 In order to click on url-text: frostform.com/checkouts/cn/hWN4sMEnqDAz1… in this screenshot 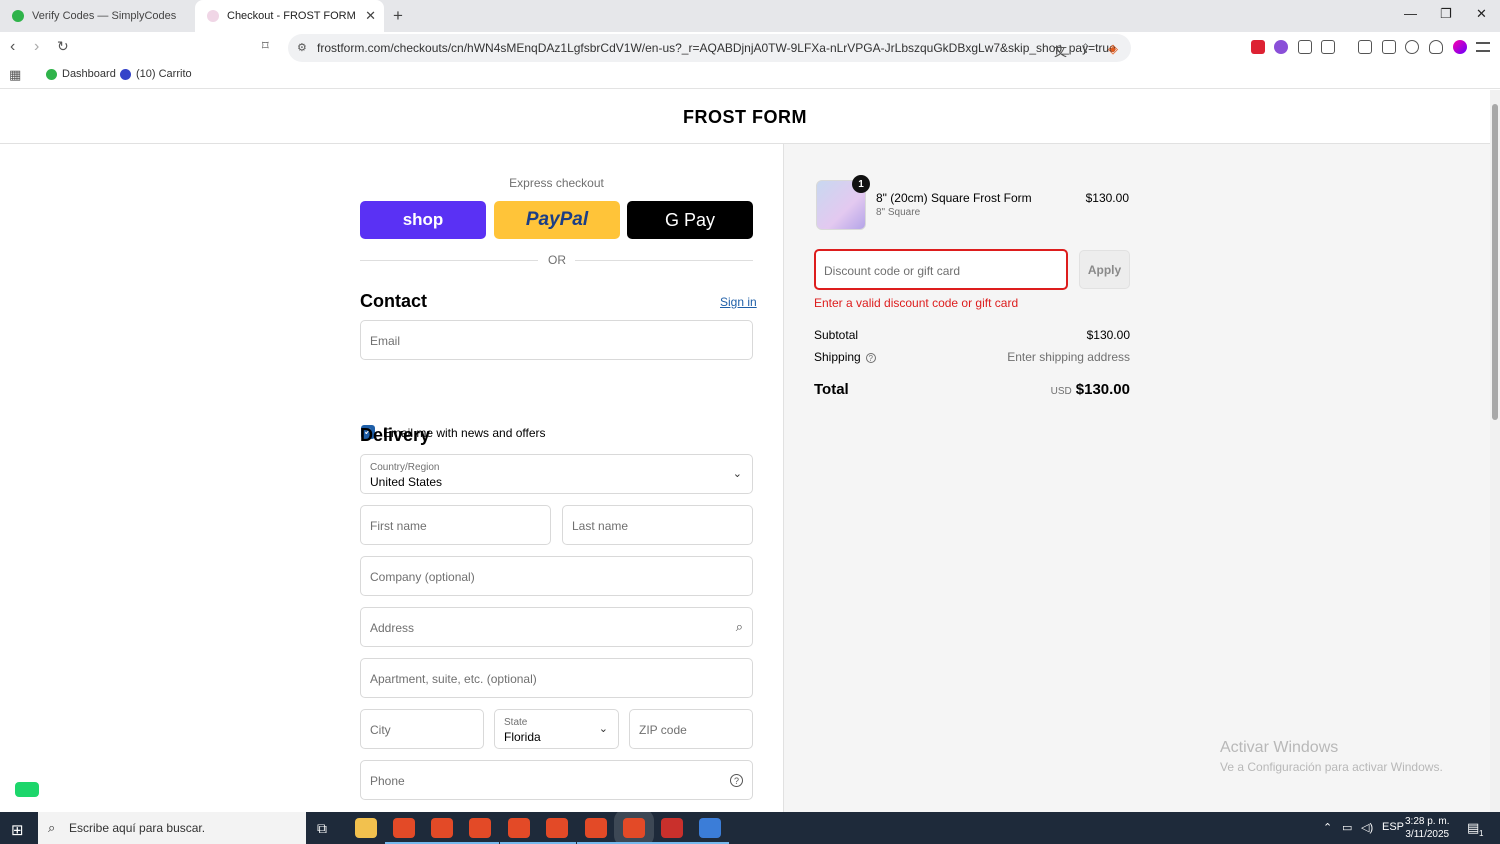, I will do `click(716, 48)`.